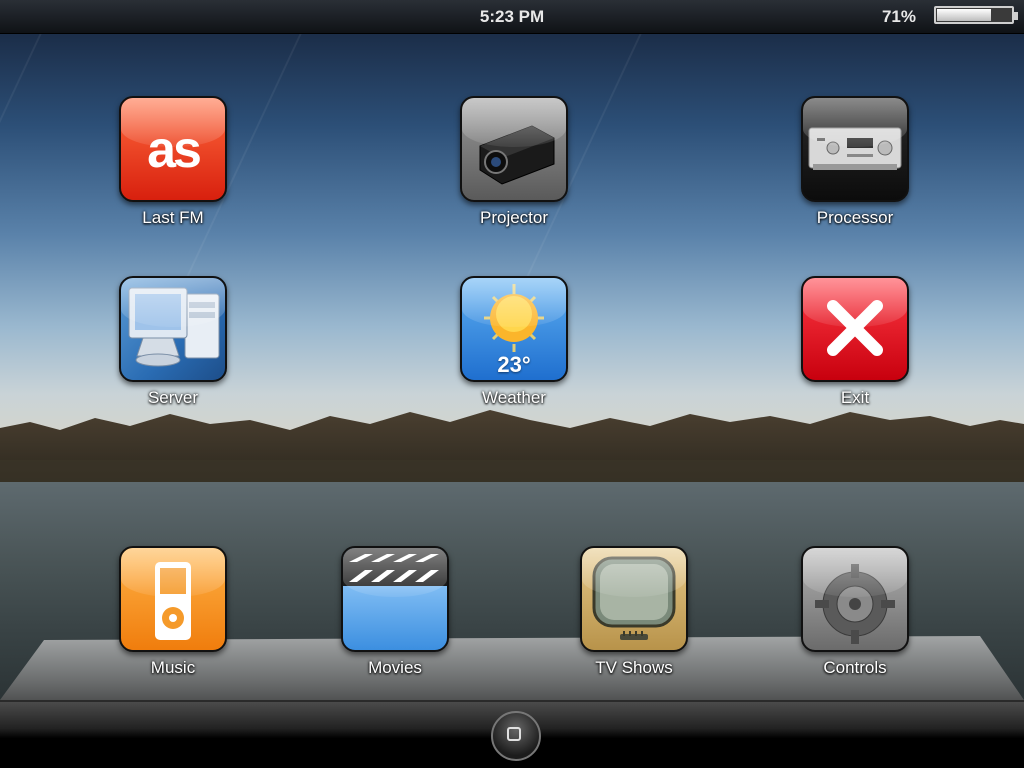 Image resolution: width=1024 pixels, height=768 pixels. Describe the element at coordinates (514, 217) in the screenshot. I see `app-label: Projector` at that location.